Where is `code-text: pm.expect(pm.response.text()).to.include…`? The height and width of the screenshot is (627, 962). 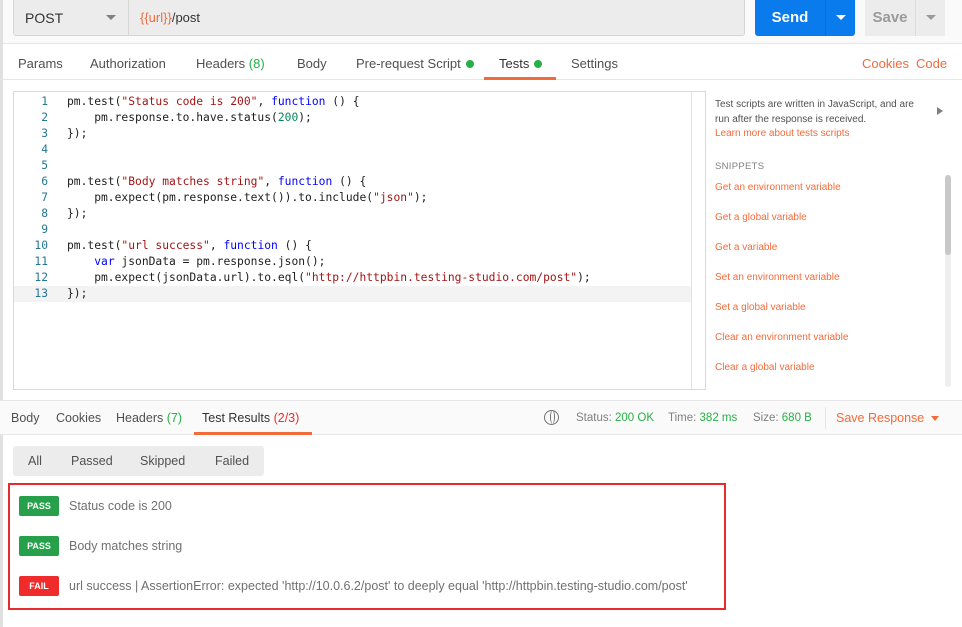
code-text: pm.expect(pm.response.text()).to.include… is located at coordinates (247, 197).